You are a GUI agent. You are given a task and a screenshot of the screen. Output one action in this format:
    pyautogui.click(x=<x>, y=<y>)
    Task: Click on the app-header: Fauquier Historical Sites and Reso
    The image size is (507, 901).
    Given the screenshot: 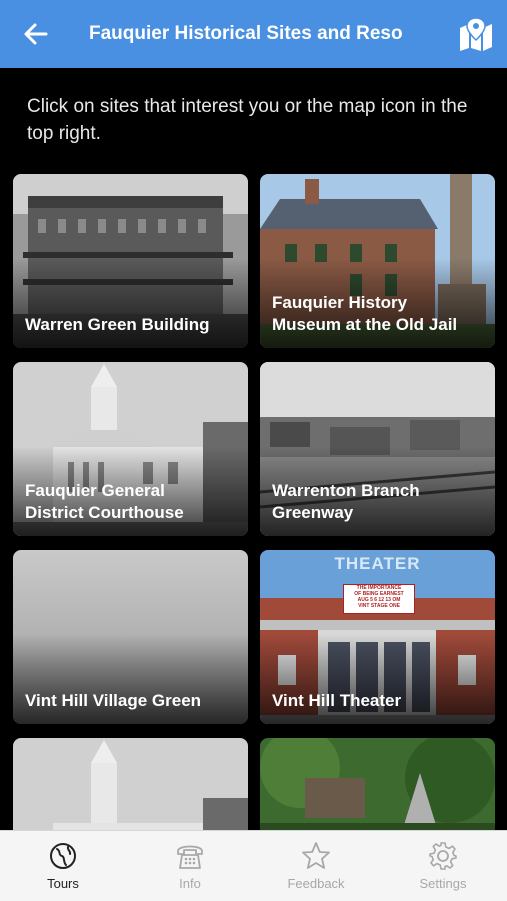 What is the action you would take?
    pyautogui.click(x=253, y=34)
    